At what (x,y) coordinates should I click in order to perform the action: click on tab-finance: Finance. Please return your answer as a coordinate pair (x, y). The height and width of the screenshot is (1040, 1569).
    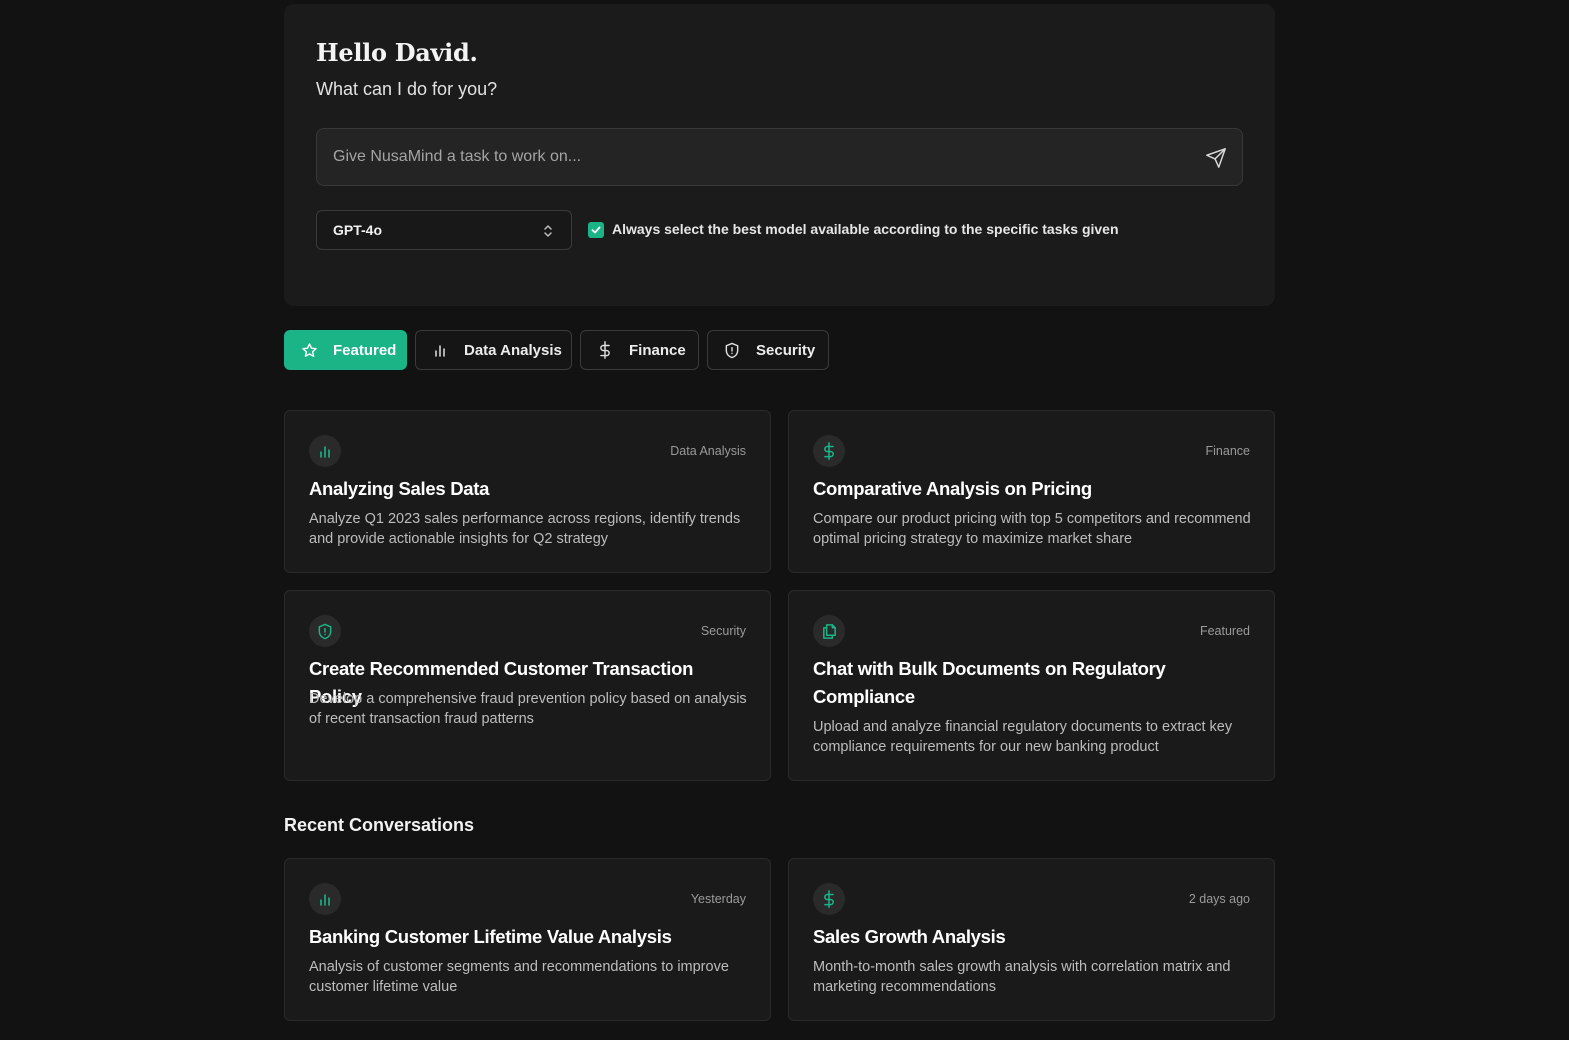
    Looking at the image, I should click on (639, 350).